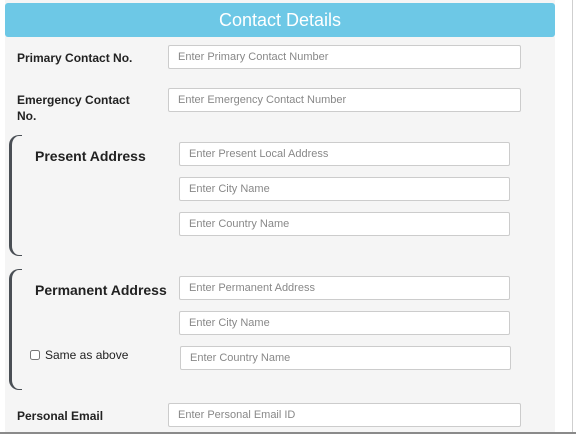  What do you see at coordinates (344, 224) in the screenshot?
I see `present-country-input` at bounding box center [344, 224].